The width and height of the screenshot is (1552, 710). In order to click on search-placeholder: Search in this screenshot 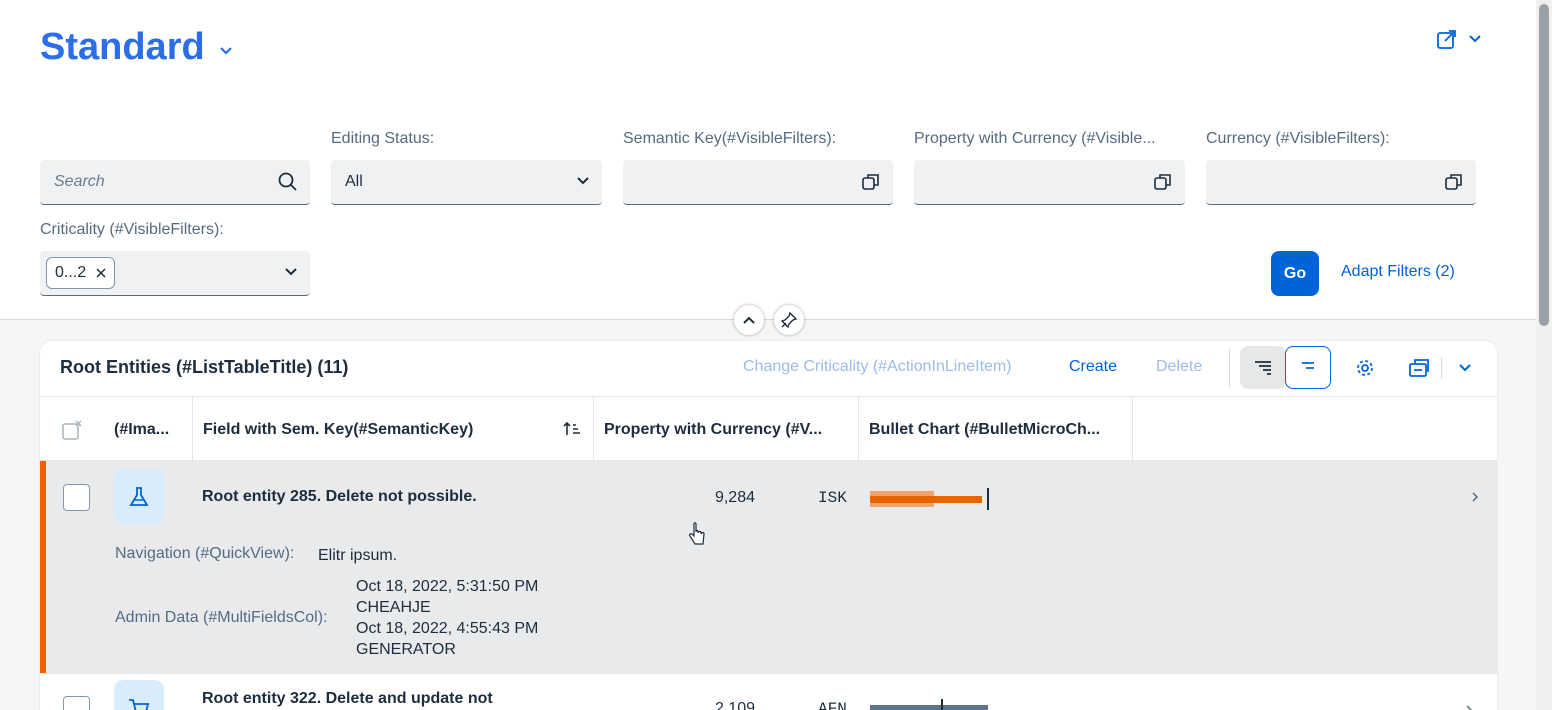, I will do `click(79, 181)`.